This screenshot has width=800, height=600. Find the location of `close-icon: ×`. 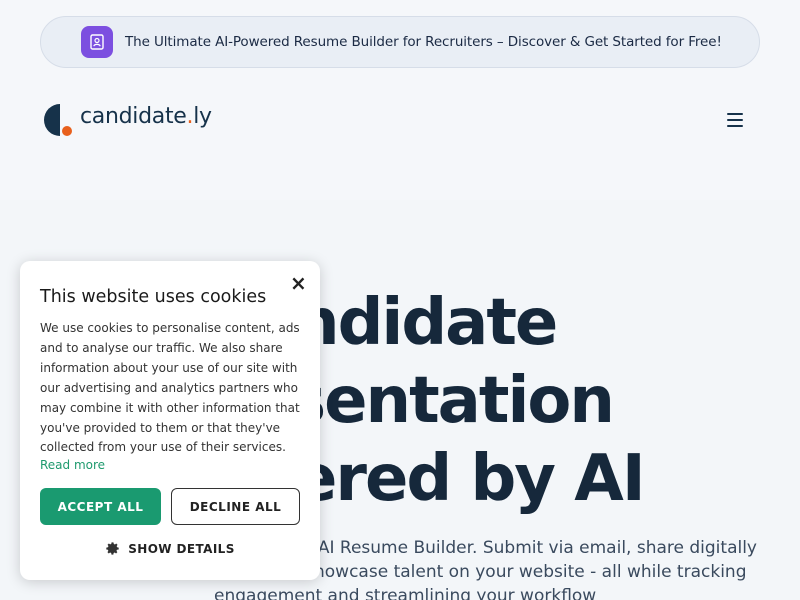

close-icon: × is located at coordinates (298, 283).